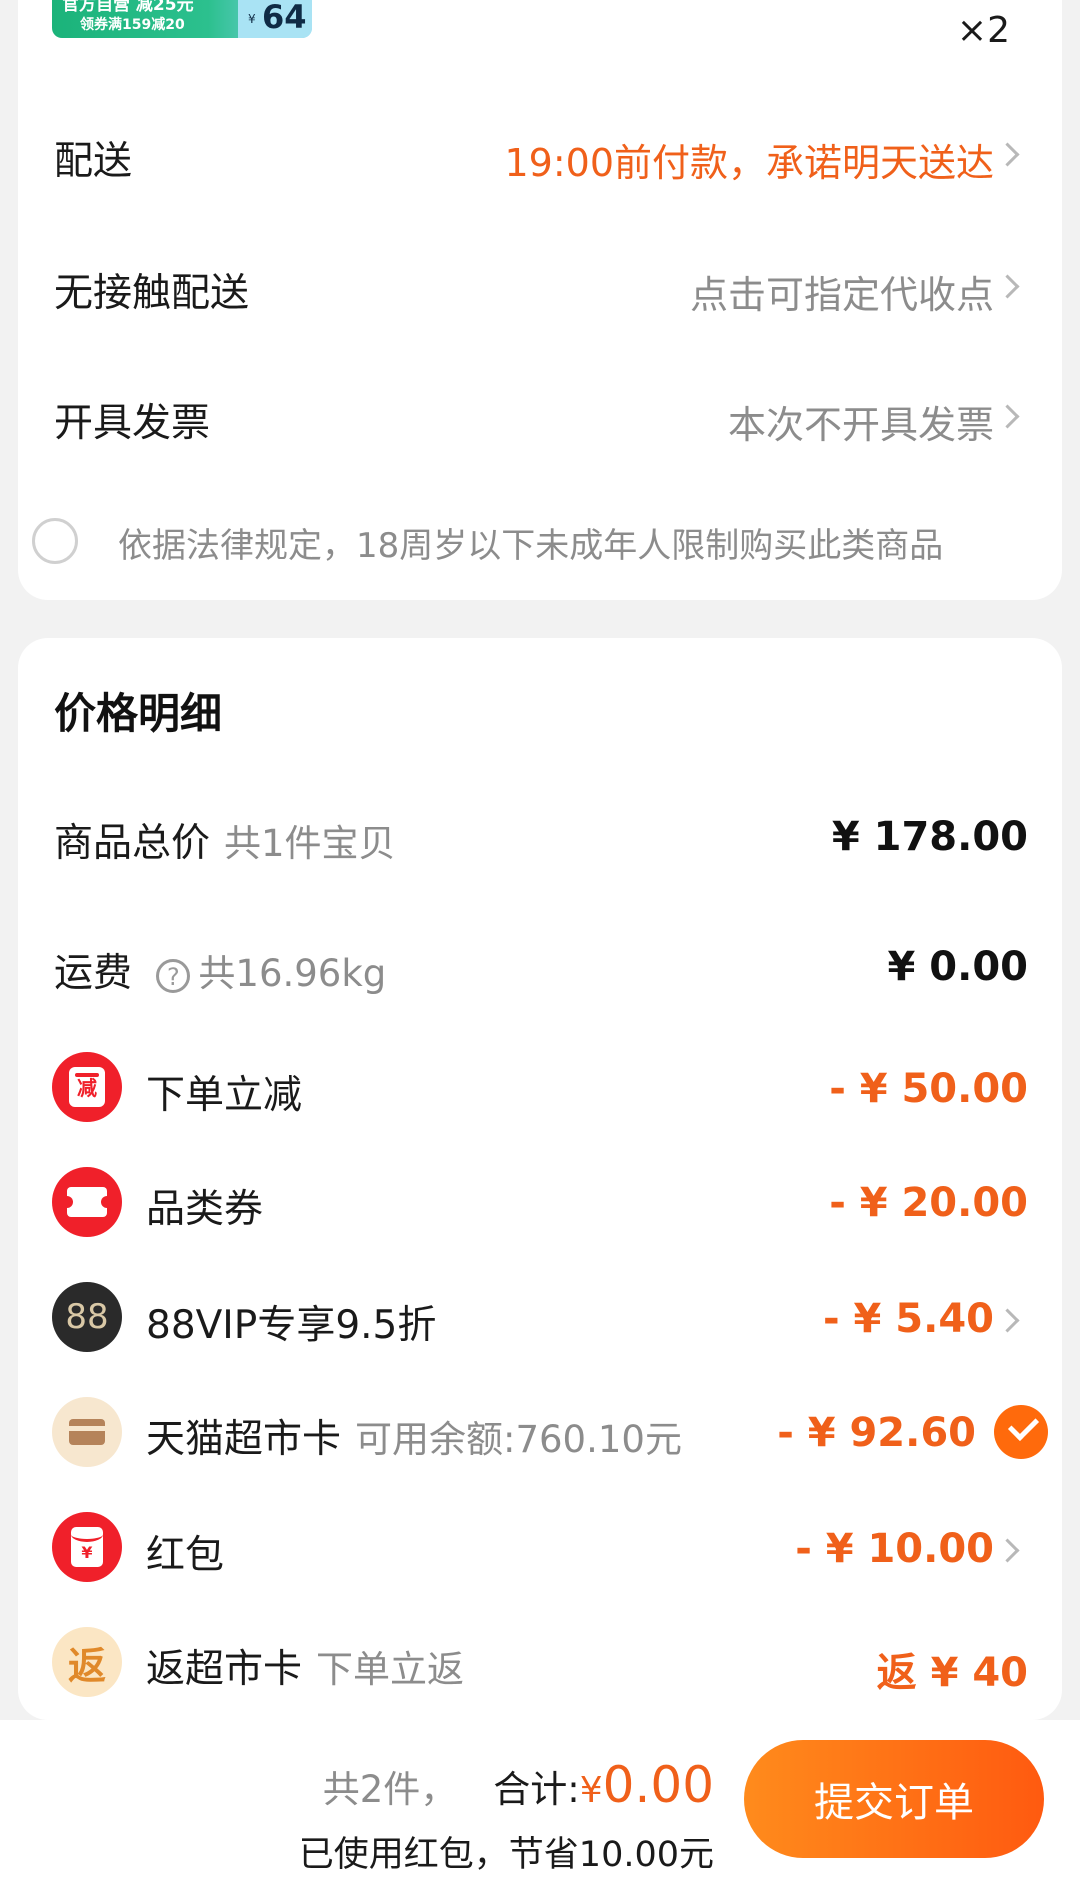 This screenshot has width=1080, height=1885. What do you see at coordinates (152, 293) in the screenshot?
I see `contactless-label: 无接触配送` at bounding box center [152, 293].